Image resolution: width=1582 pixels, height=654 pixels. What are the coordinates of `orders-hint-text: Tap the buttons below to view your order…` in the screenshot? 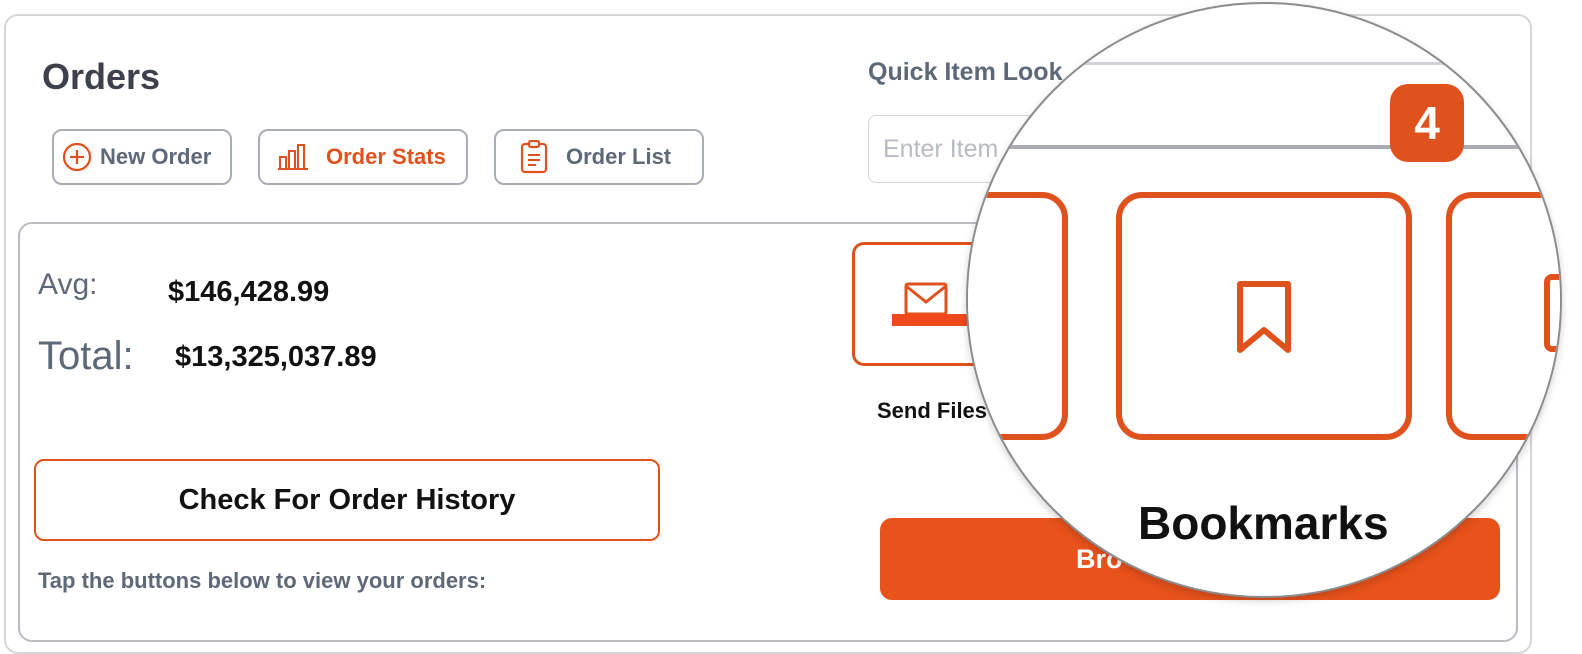 It's located at (262, 580).